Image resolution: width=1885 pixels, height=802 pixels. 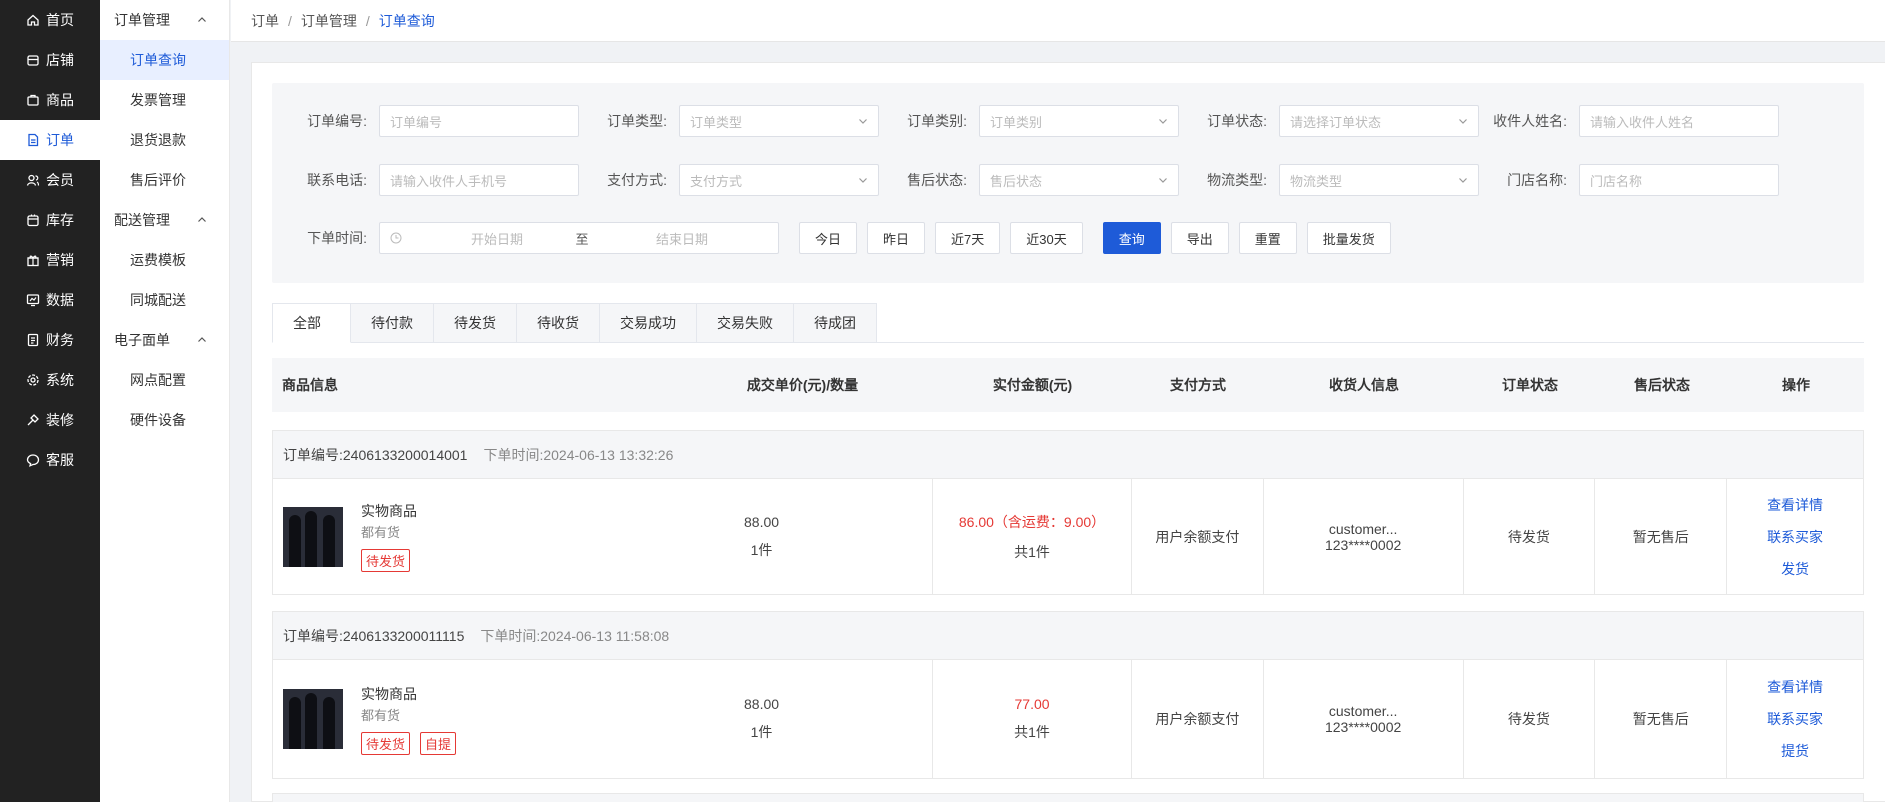 I want to click on tab-all: 全部, so click(x=311, y=323).